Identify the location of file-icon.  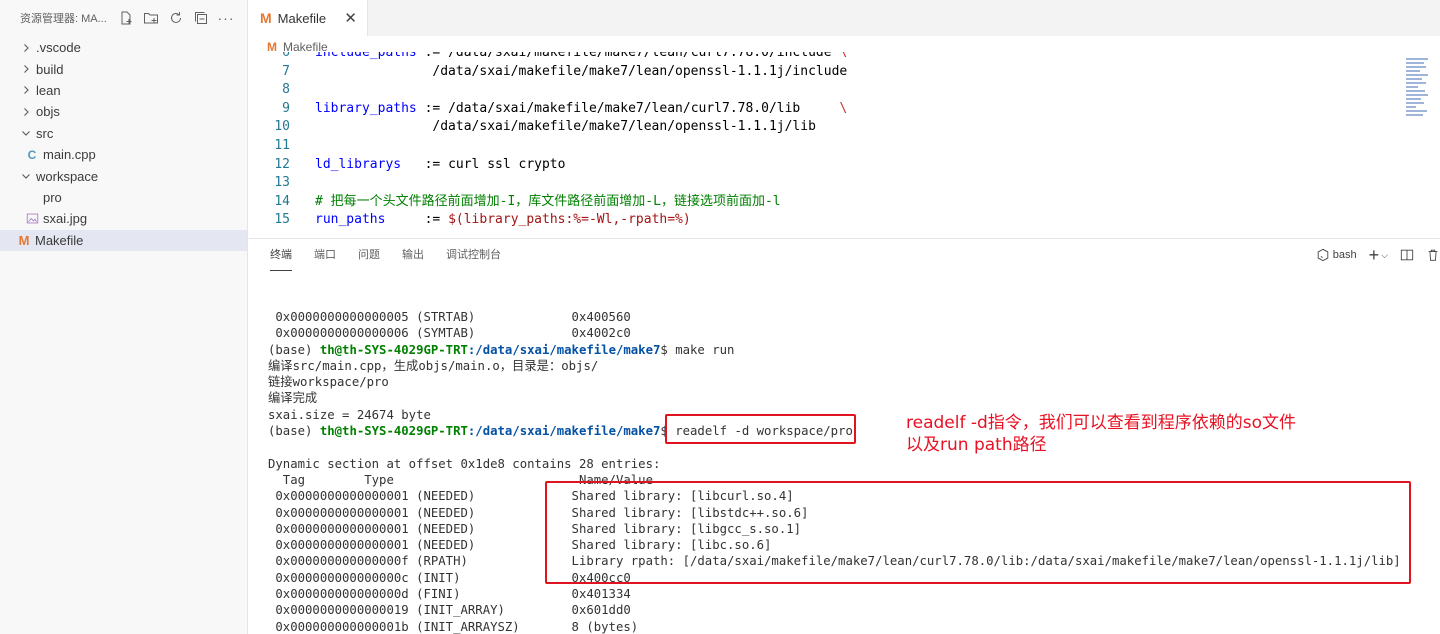
(32, 197).